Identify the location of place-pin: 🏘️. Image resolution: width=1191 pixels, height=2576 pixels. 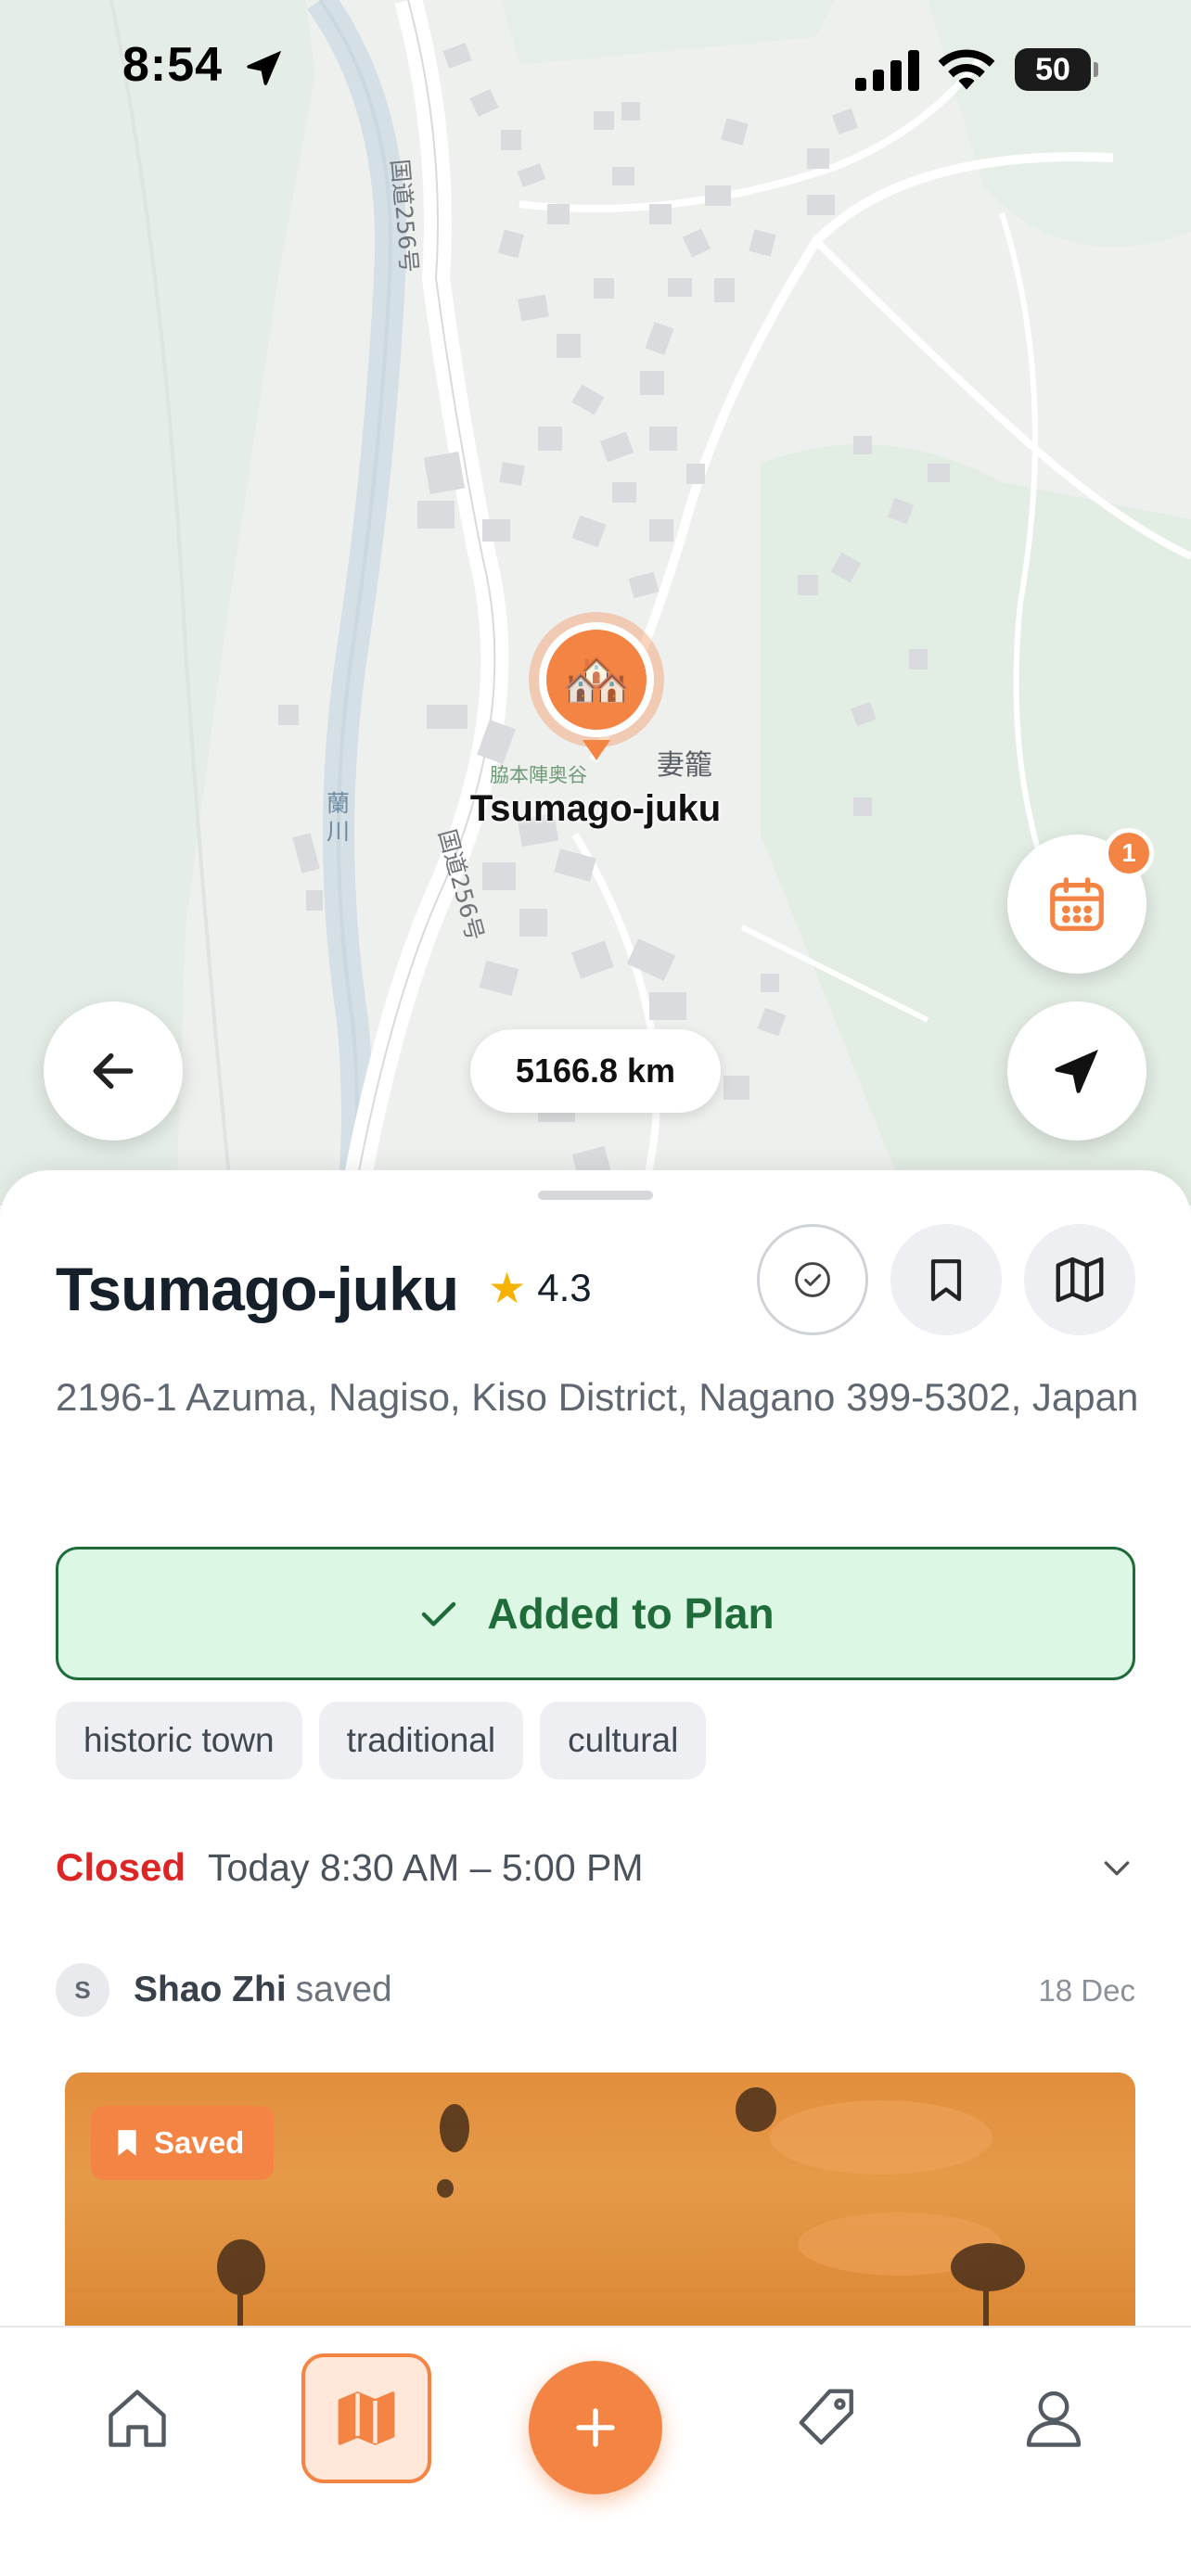
(597, 689).